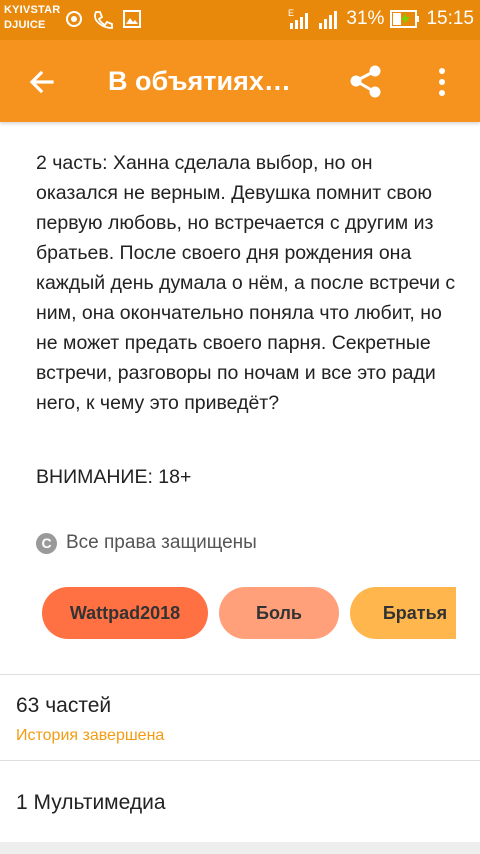  I want to click on share-icon, so click(365, 81).